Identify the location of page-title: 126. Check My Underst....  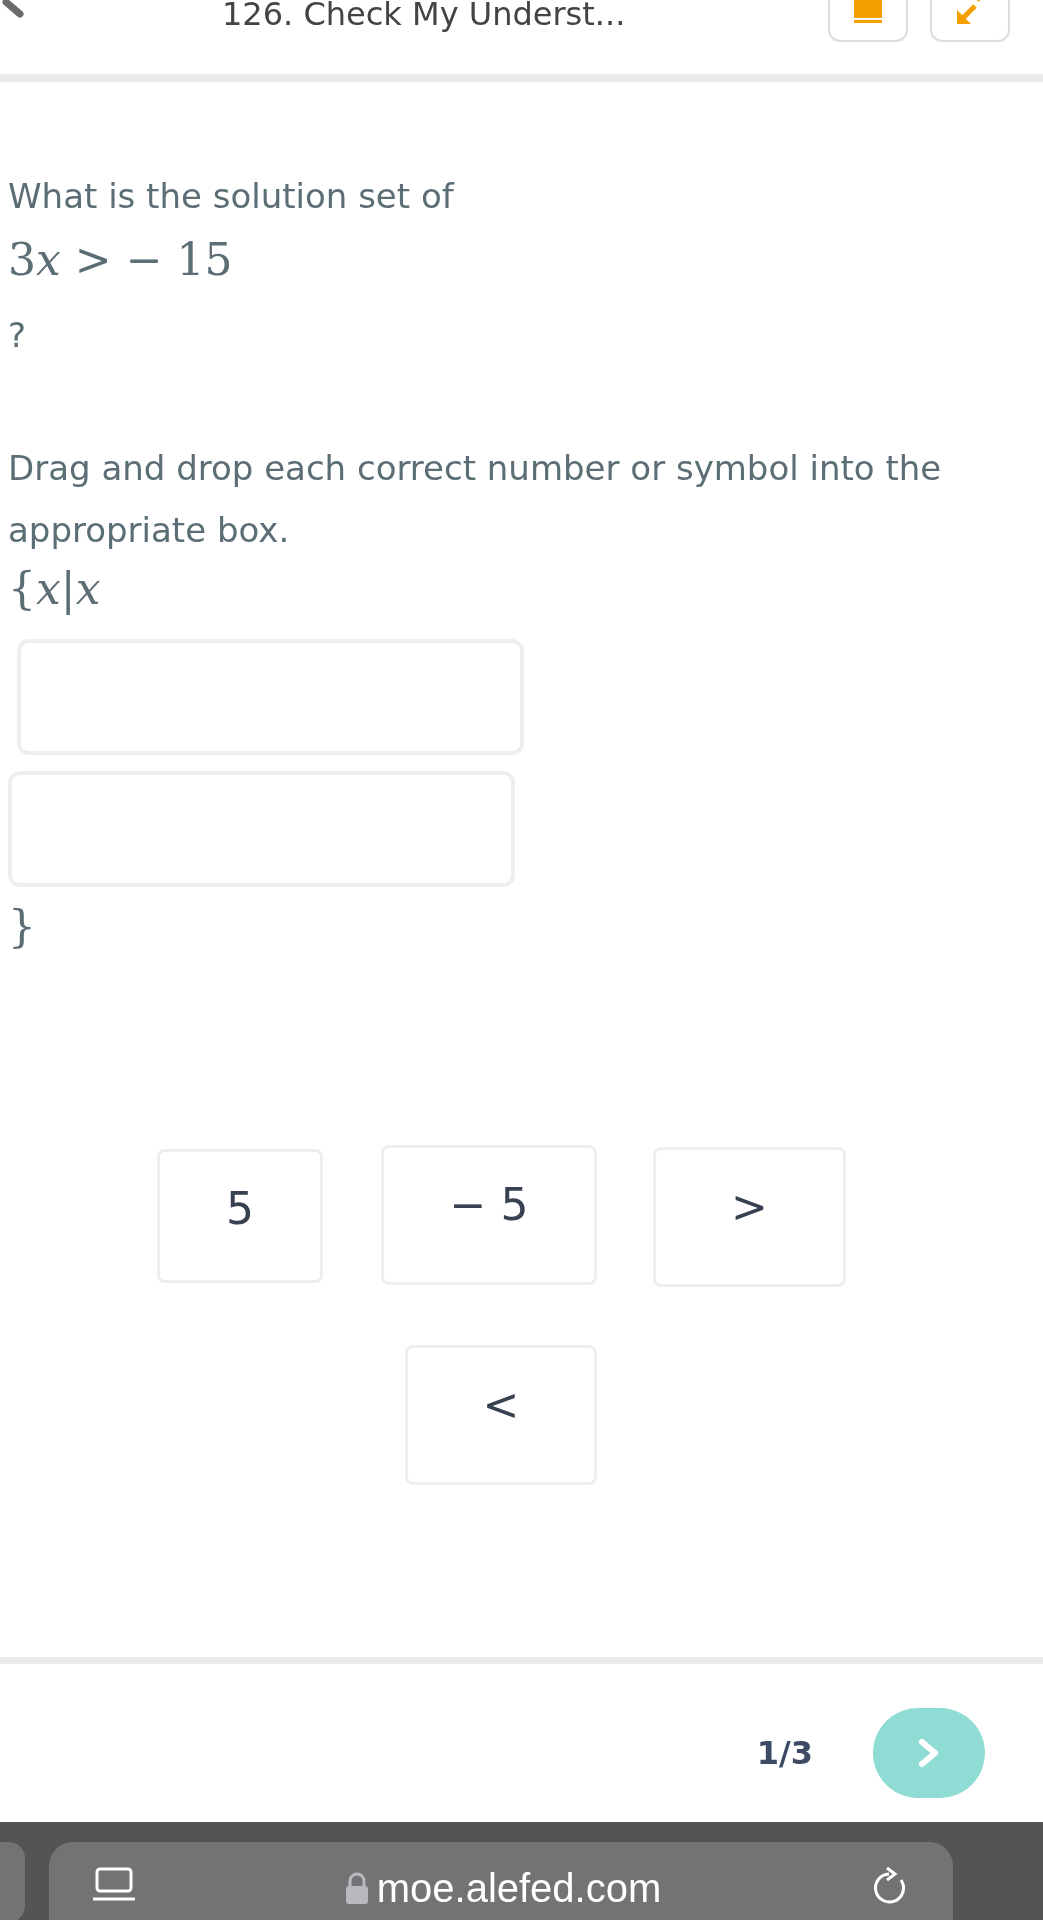
(424, 17).